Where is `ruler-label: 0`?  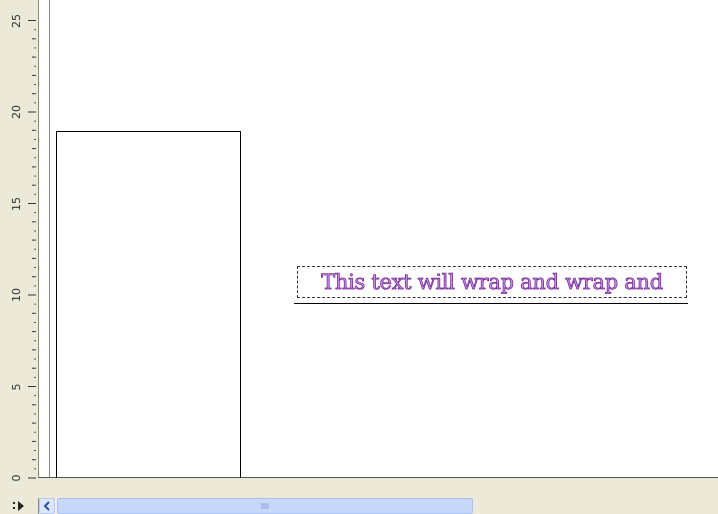 ruler-label: 0 is located at coordinates (16, 479).